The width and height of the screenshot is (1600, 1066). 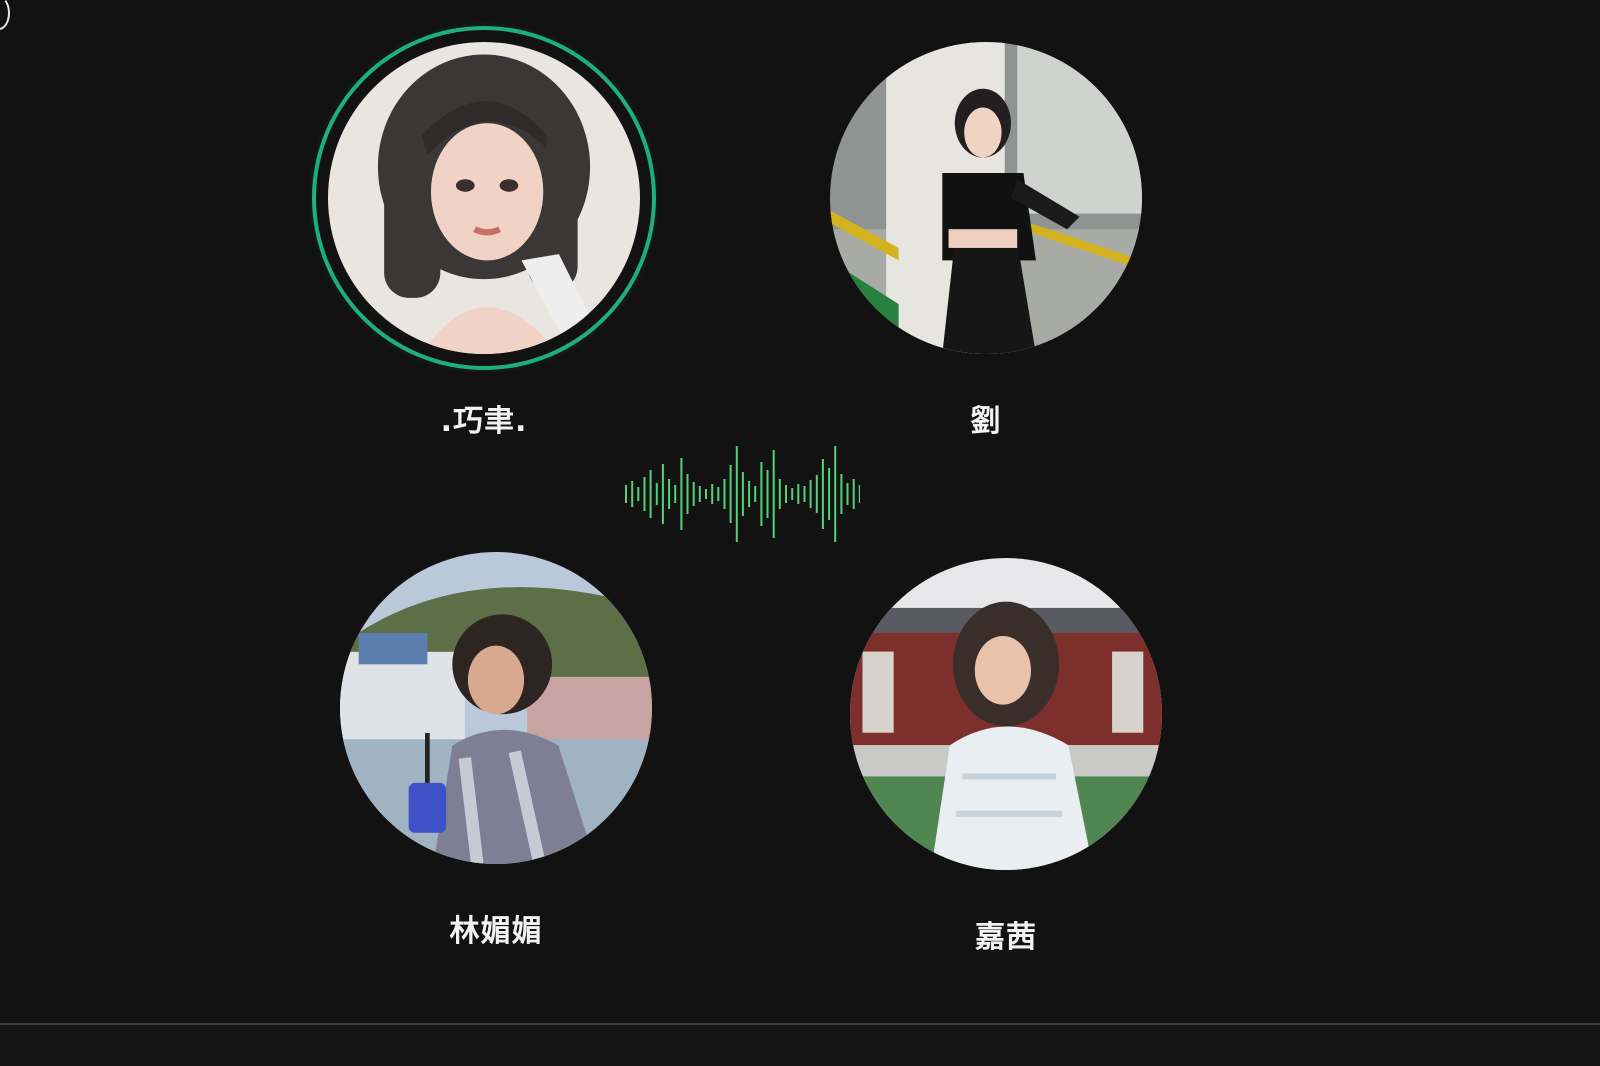 I want to click on participant-name: 劉, so click(x=986, y=421).